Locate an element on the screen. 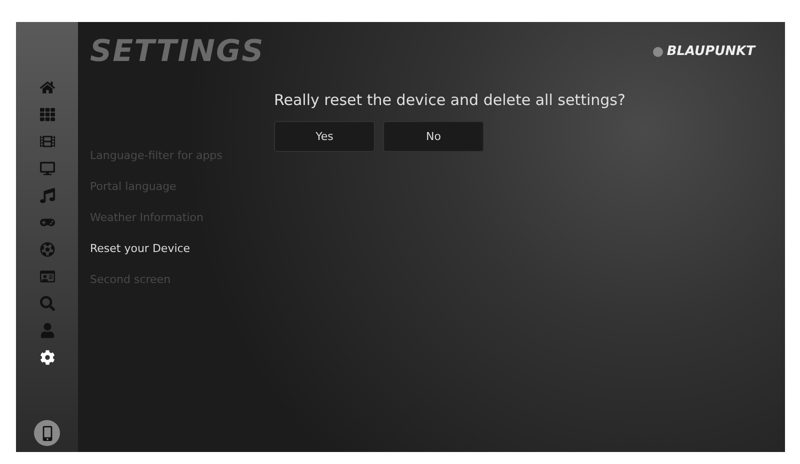  music-note-icon is located at coordinates (47, 195).